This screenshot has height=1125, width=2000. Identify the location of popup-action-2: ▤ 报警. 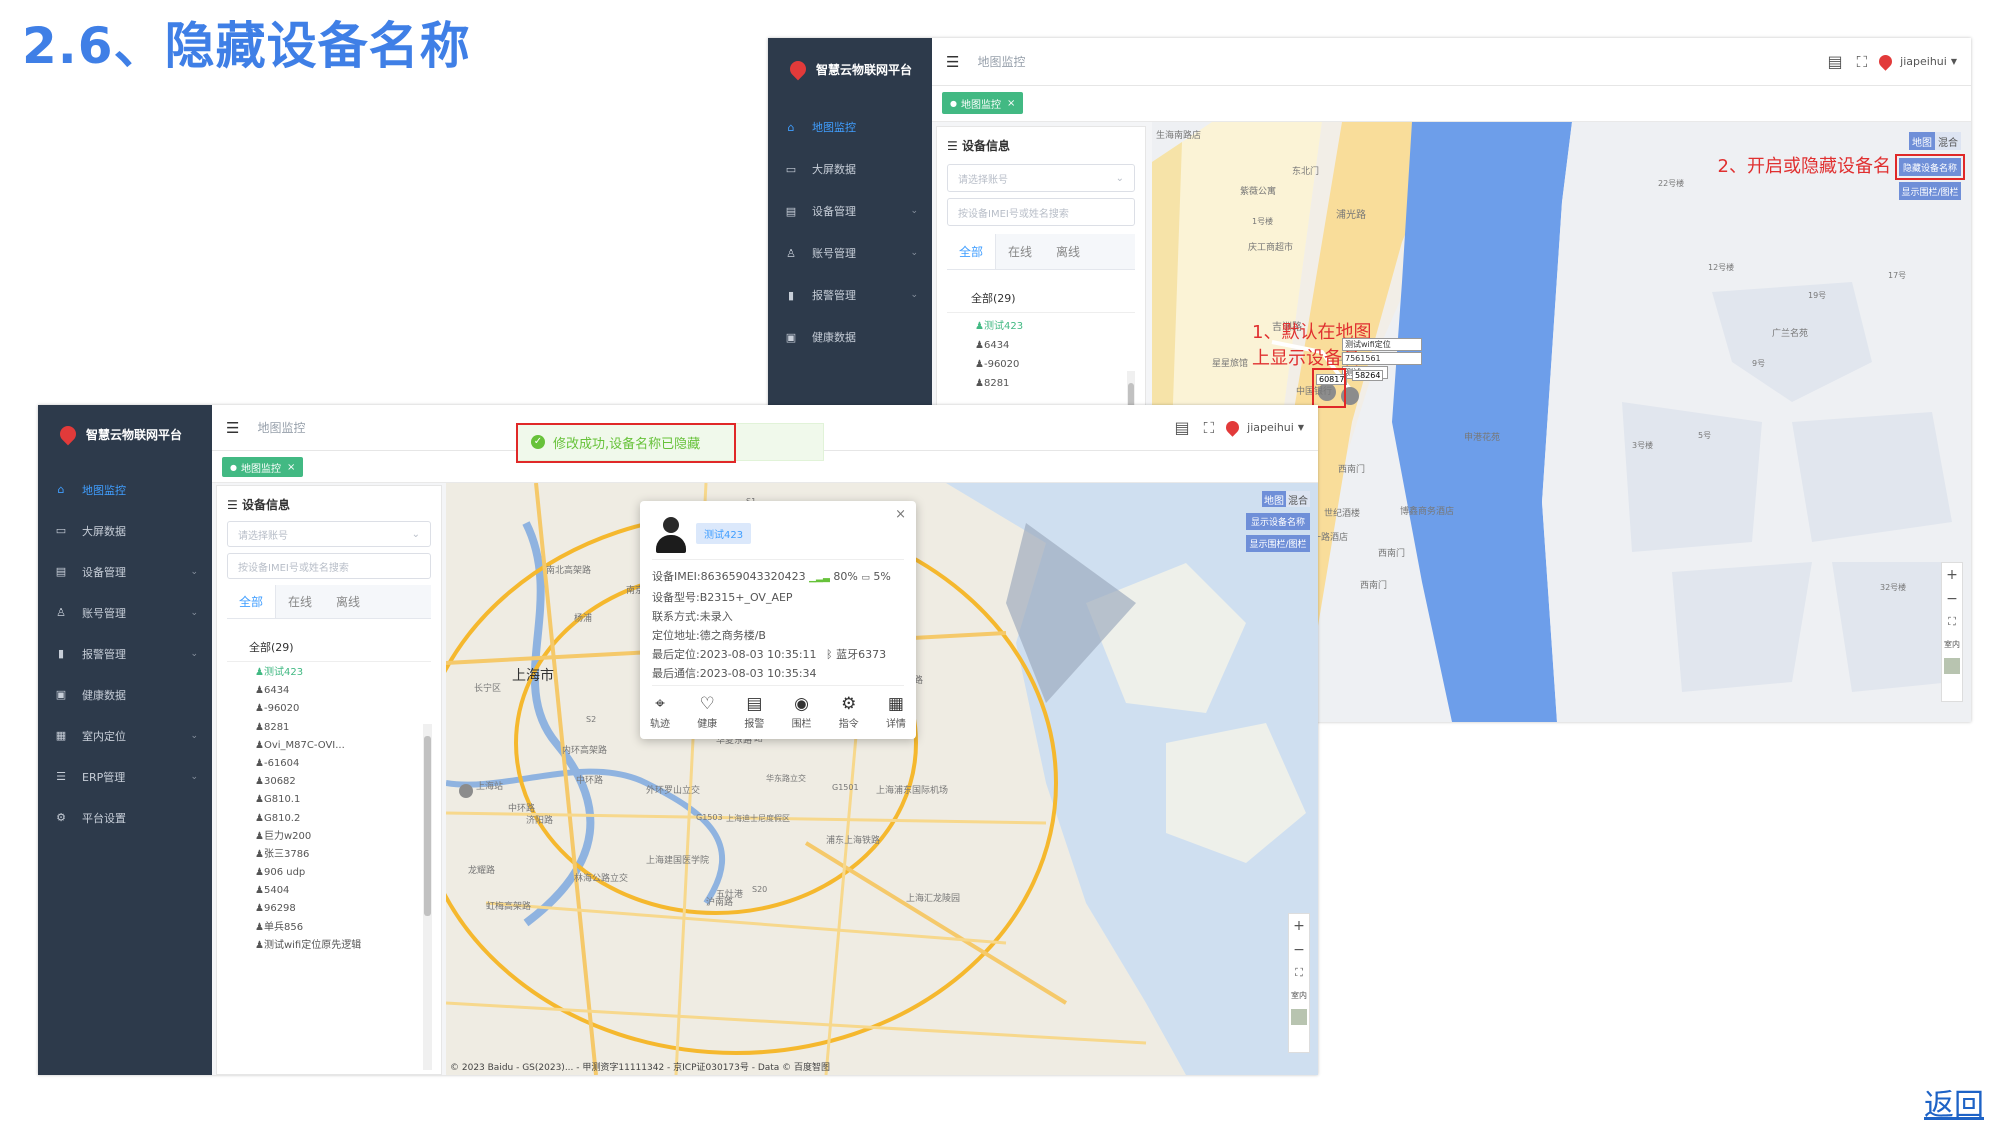
(754, 711).